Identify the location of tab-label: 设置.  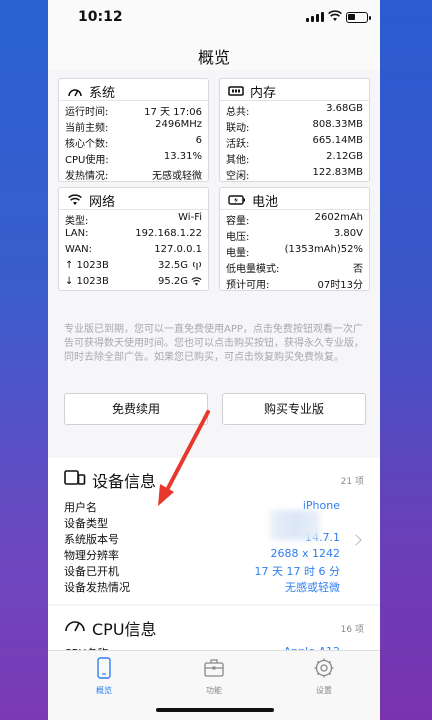
(324, 690).